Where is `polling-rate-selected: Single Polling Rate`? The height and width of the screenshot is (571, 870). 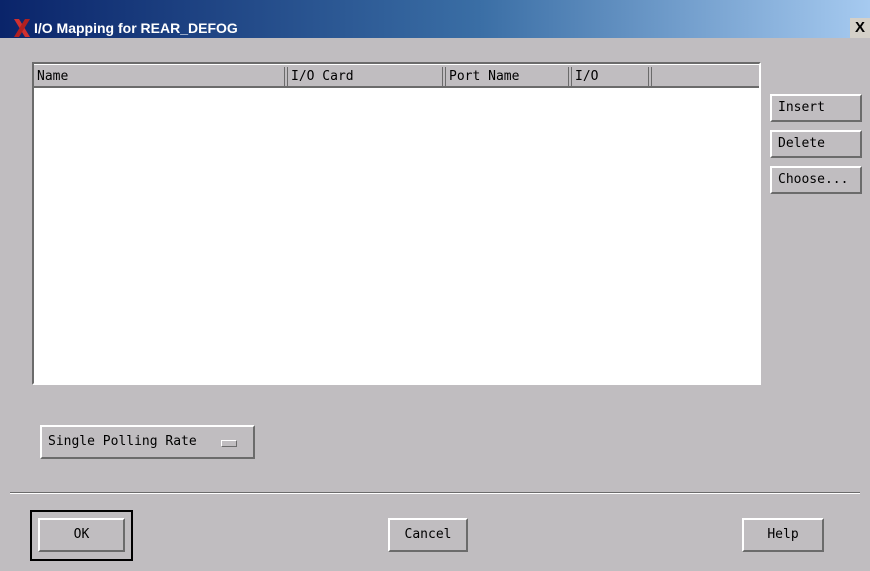 polling-rate-selected: Single Polling Rate is located at coordinates (122, 441).